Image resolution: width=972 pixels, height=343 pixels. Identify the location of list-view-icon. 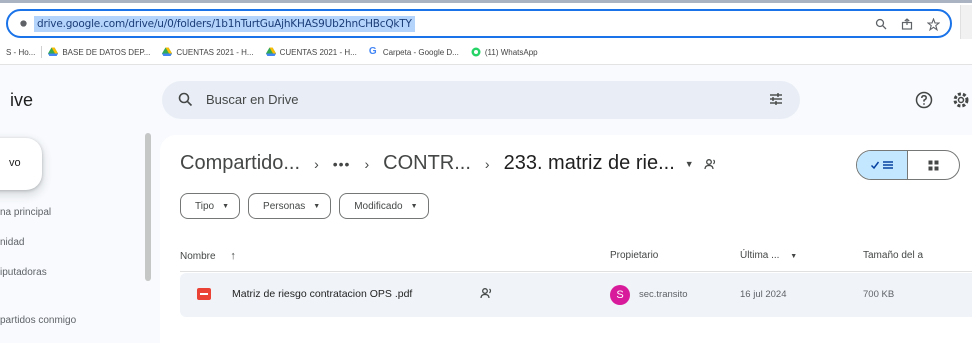
(888, 165).